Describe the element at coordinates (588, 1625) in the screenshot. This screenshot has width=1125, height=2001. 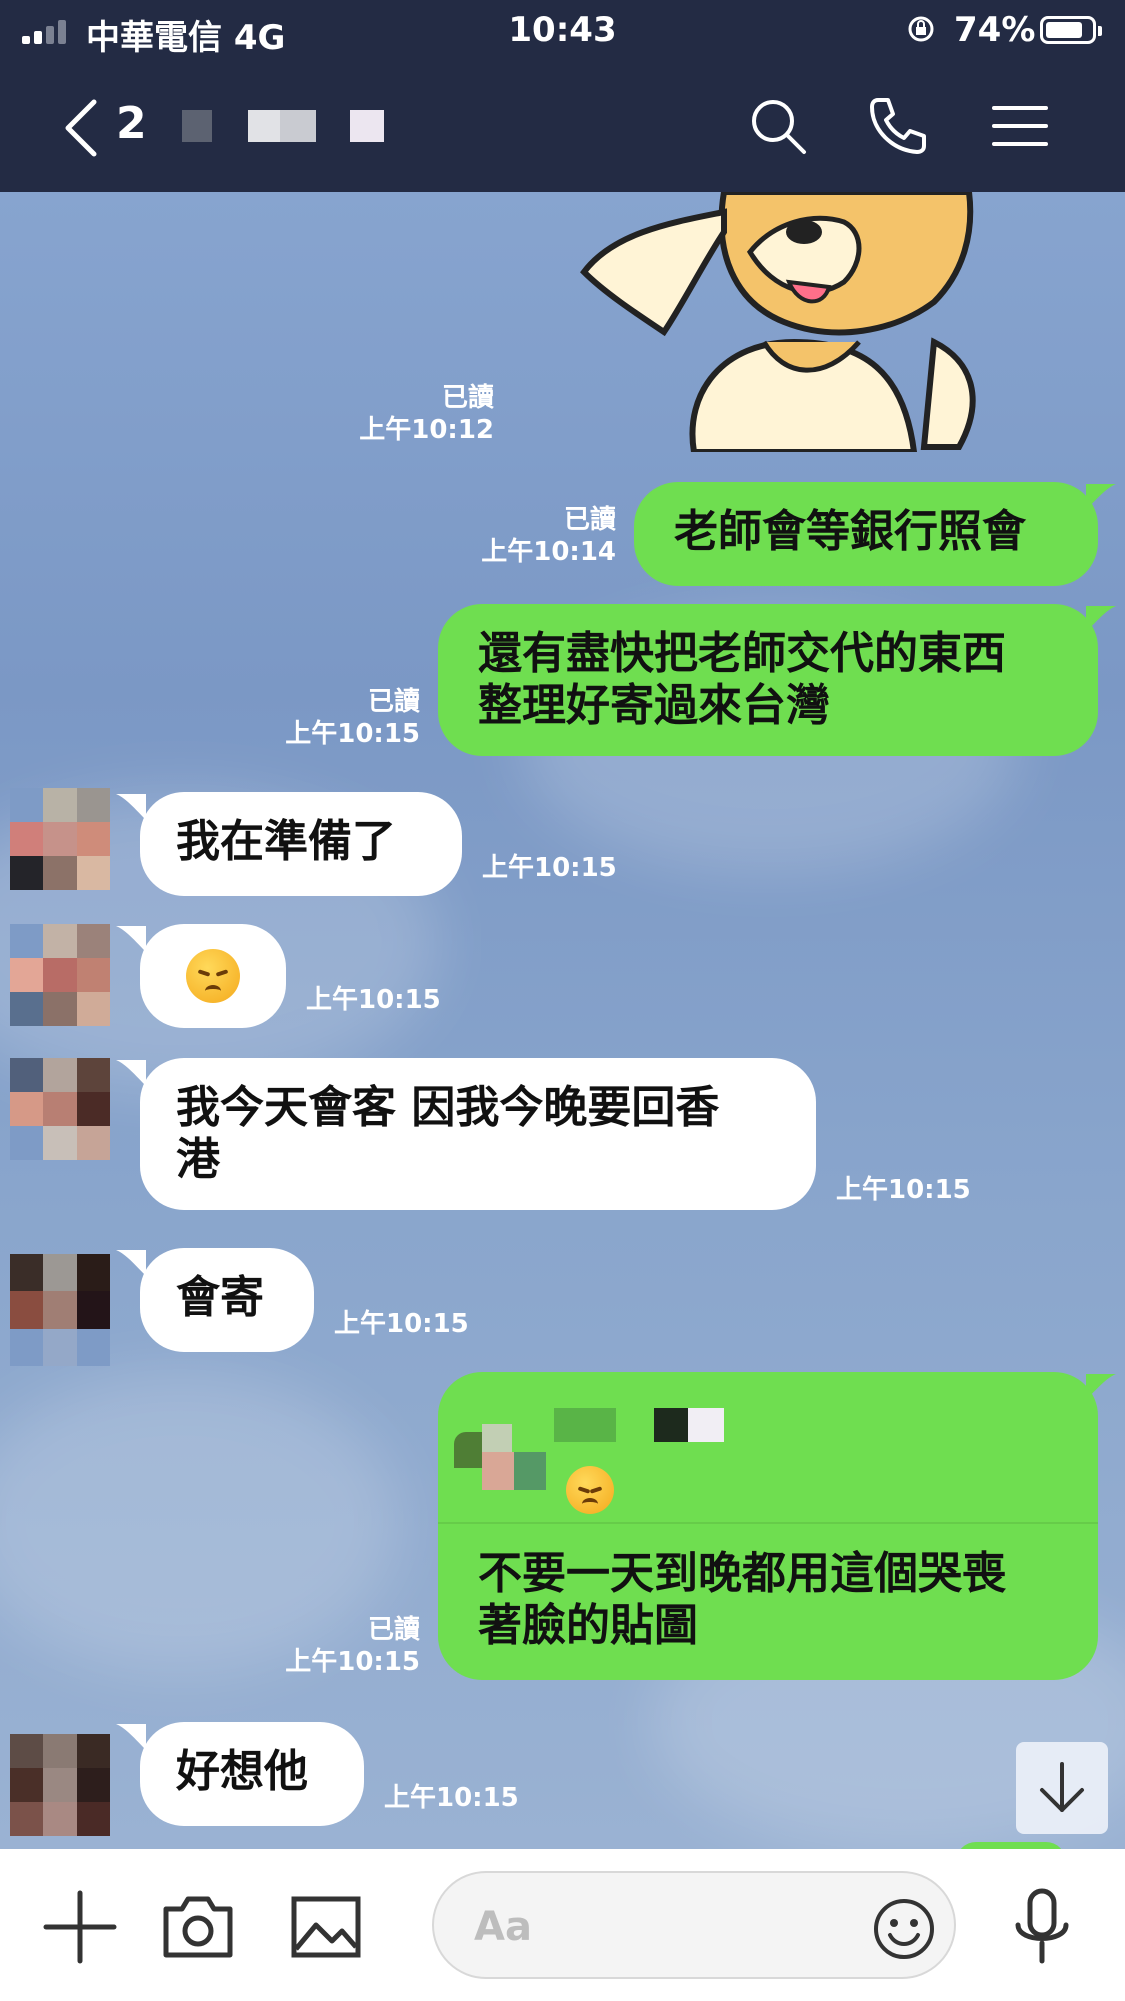
I see `message-text-line: 著臉的貼圖` at that location.